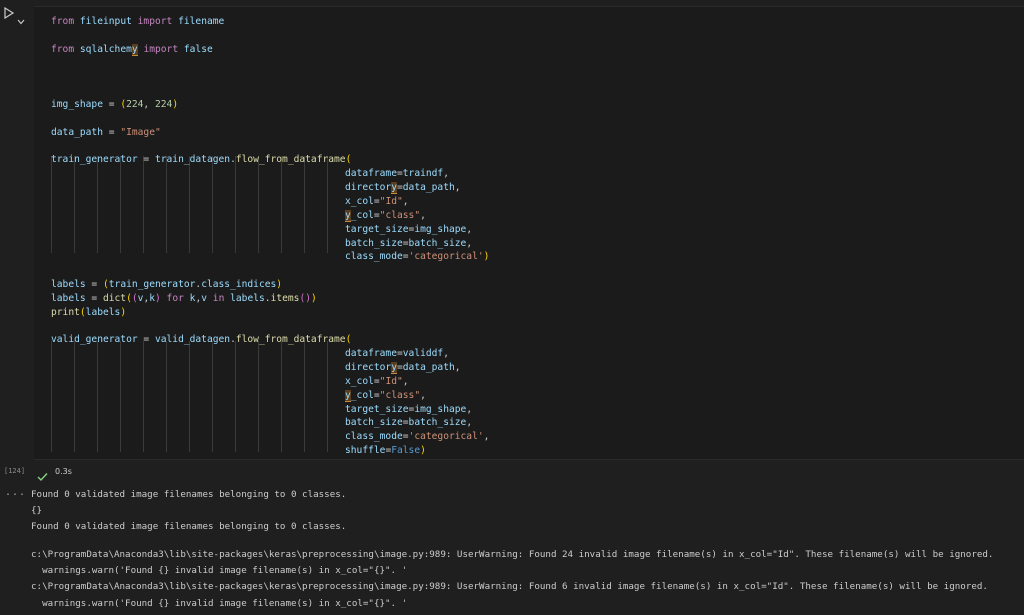 Image resolution: width=1024 pixels, height=615 pixels. What do you see at coordinates (21, 22) in the screenshot?
I see `chevron-down-icon` at bounding box center [21, 22].